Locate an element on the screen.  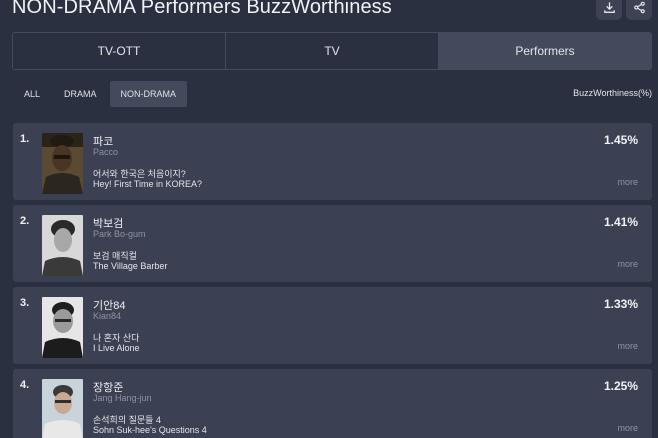
page-title: NON-DRAMA Performers BuzzWorthiness is located at coordinates (202, 9).